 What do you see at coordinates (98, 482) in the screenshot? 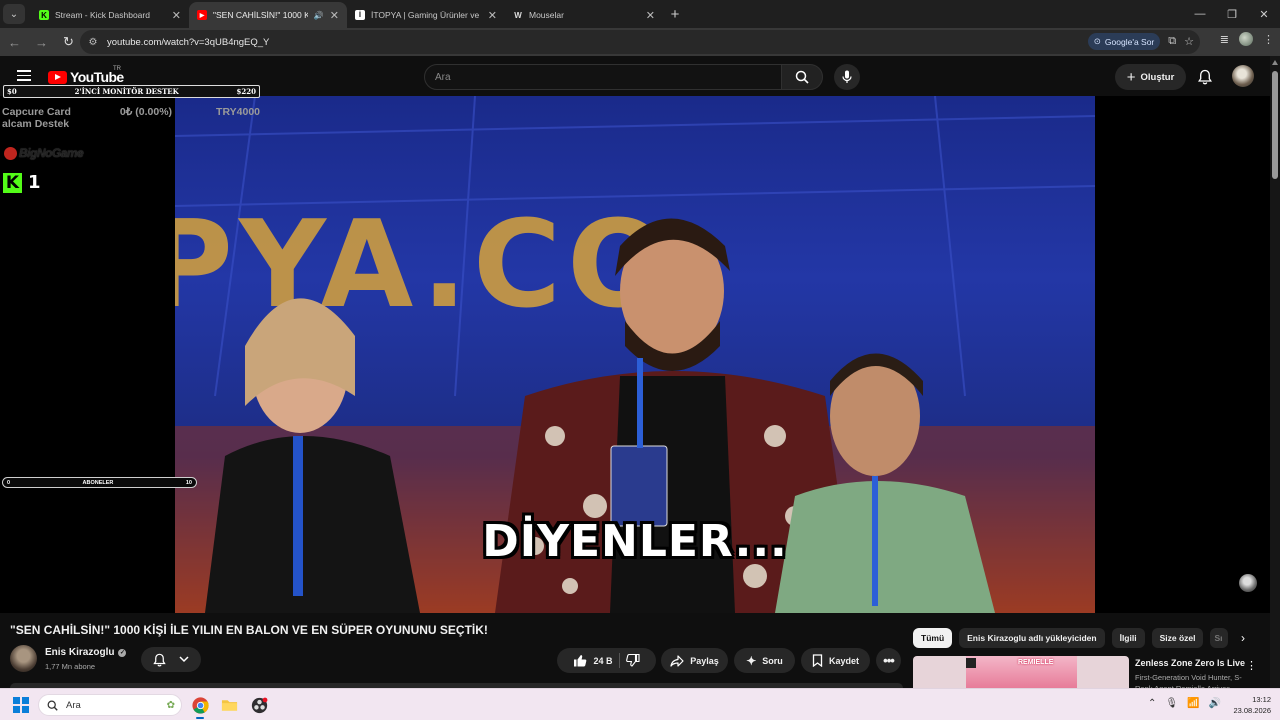
I see `subs-label: ABONELER` at bounding box center [98, 482].